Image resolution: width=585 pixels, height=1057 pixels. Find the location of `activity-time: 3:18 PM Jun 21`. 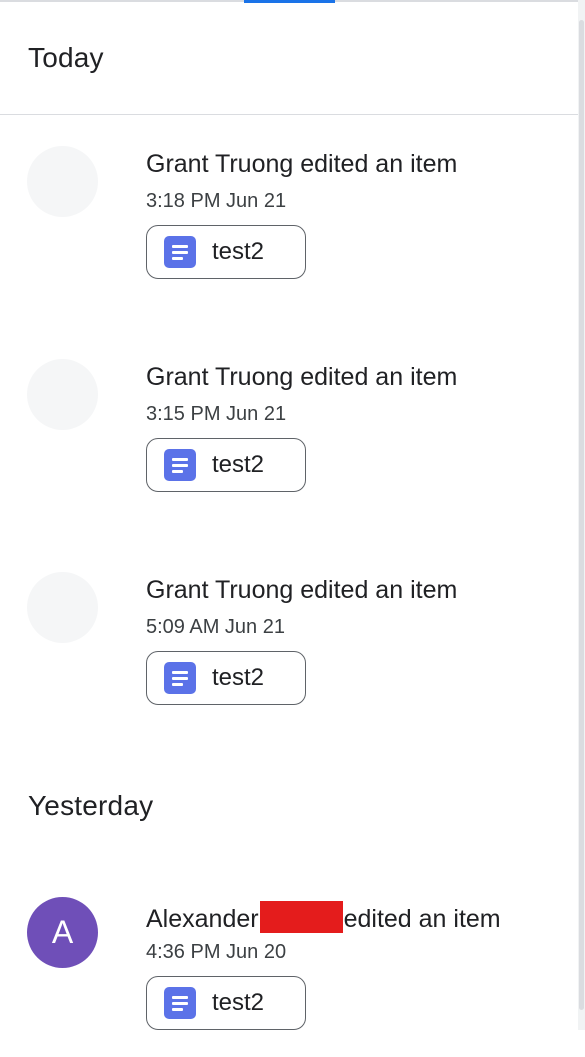

activity-time: 3:18 PM Jun 21 is located at coordinates (216, 201).